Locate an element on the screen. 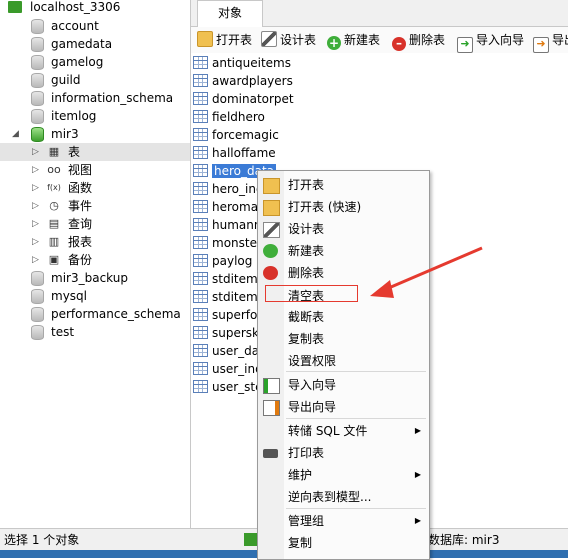 The width and height of the screenshot is (568, 560). tree-item-label: 表 is located at coordinates (74, 152).